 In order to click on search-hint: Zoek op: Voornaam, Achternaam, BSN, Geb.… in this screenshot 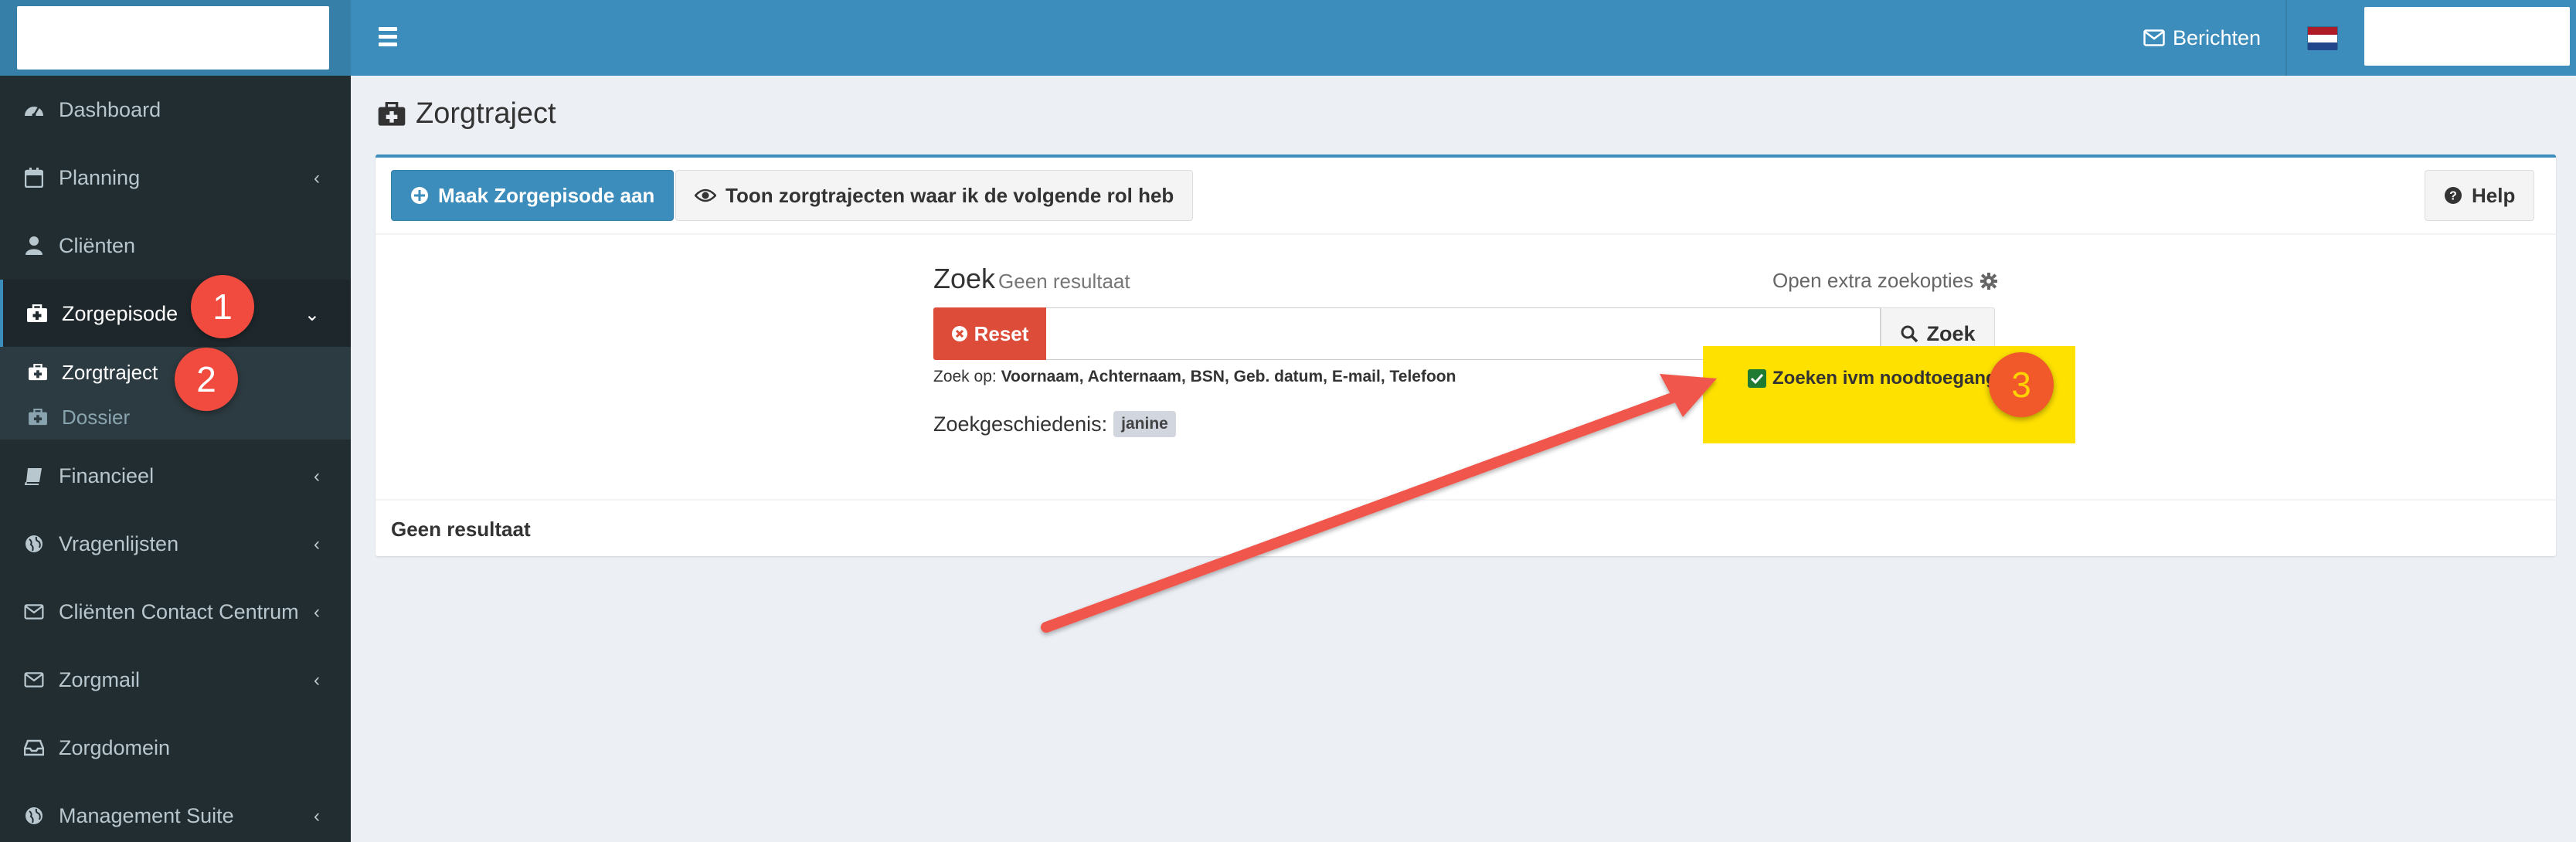, I will do `click(1194, 377)`.